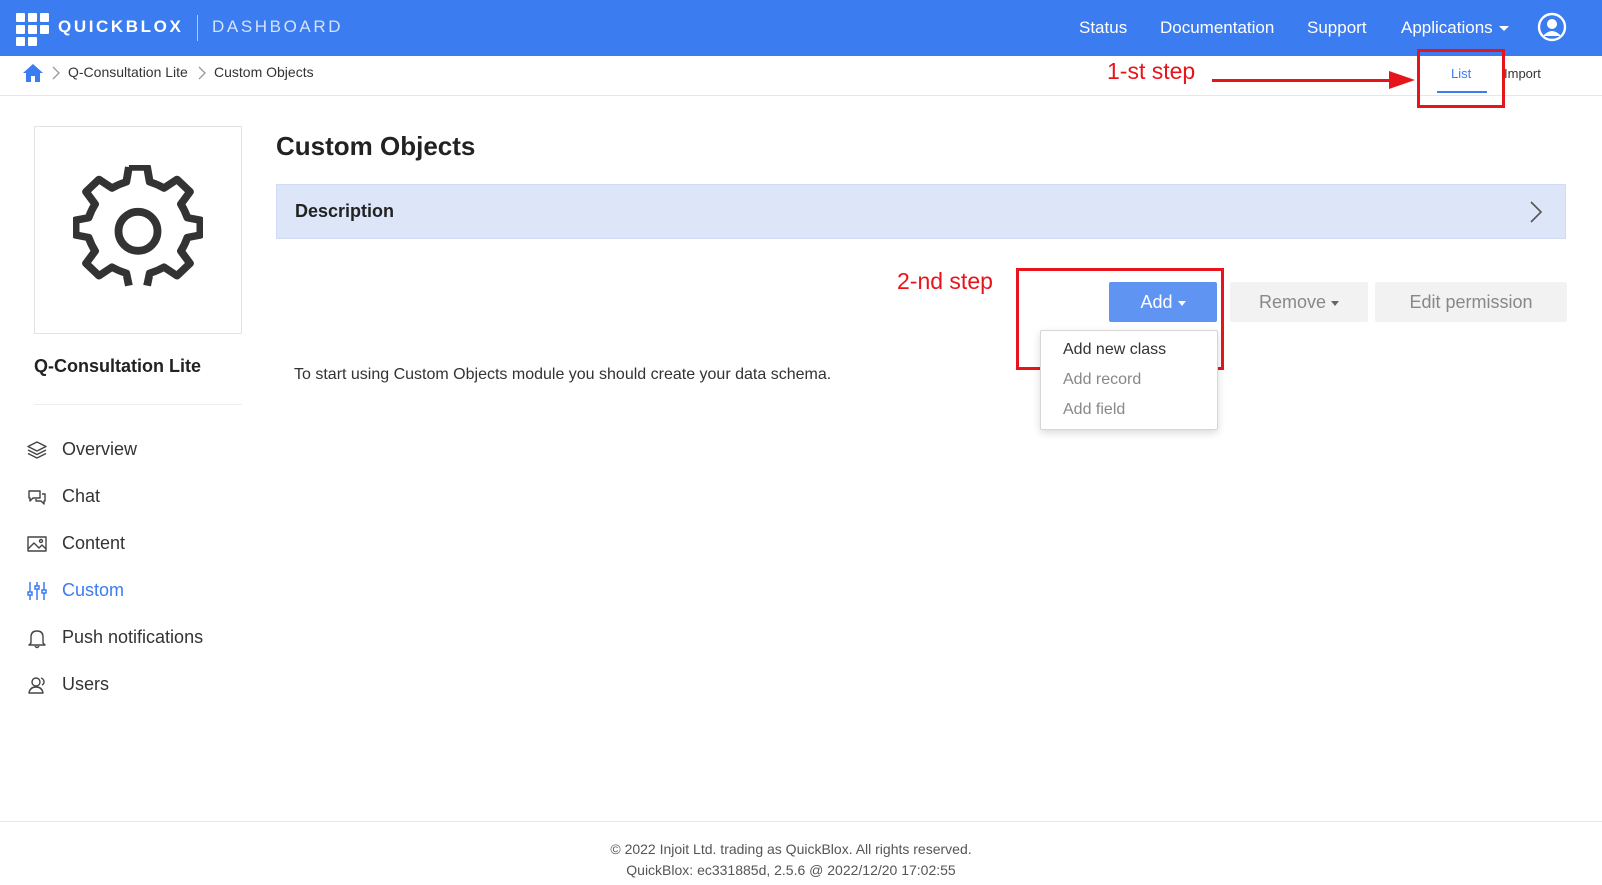 This screenshot has width=1602, height=885. I want to click on breadcrumb-item-app: Q-Consultation Lite, so click(128, 72).